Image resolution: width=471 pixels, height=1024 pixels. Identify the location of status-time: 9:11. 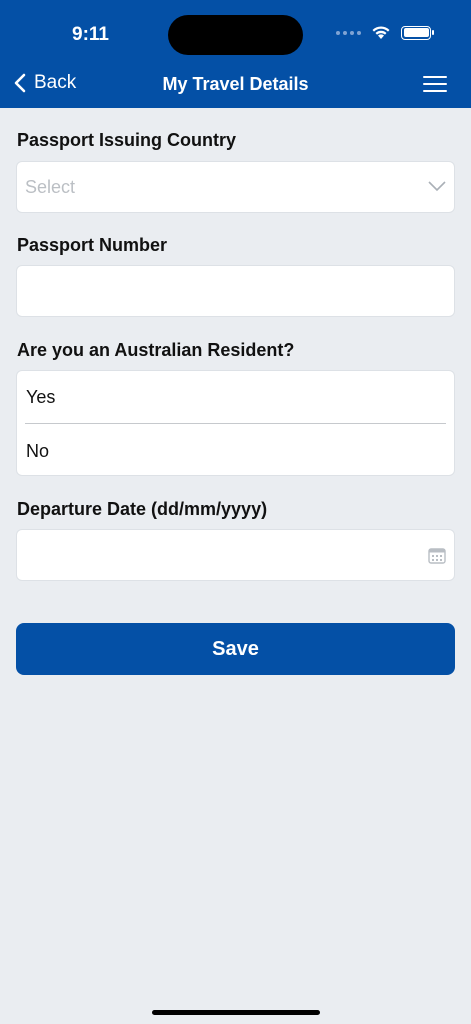
(90, 34).